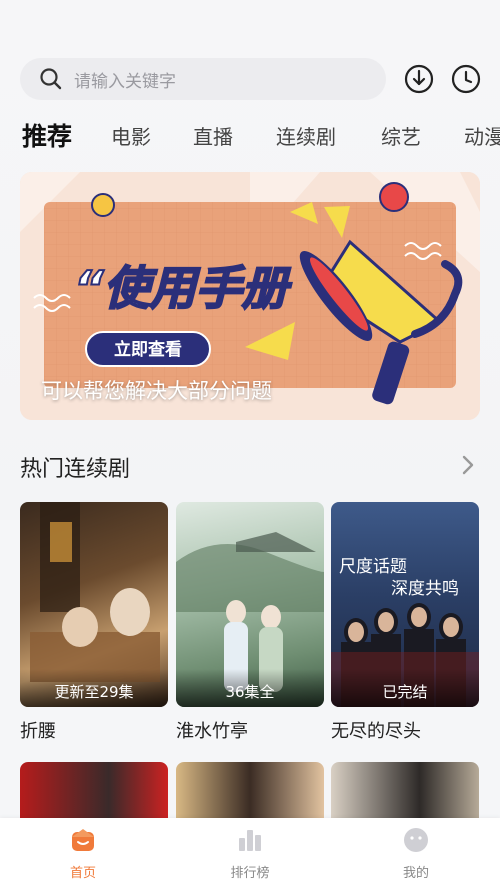 Image resolution: width=500 pixels, height=888 pixels. Describe the element at coordinates (203, 79) in the screenshot. I see `search-bar: 请输入关键字` at that location.